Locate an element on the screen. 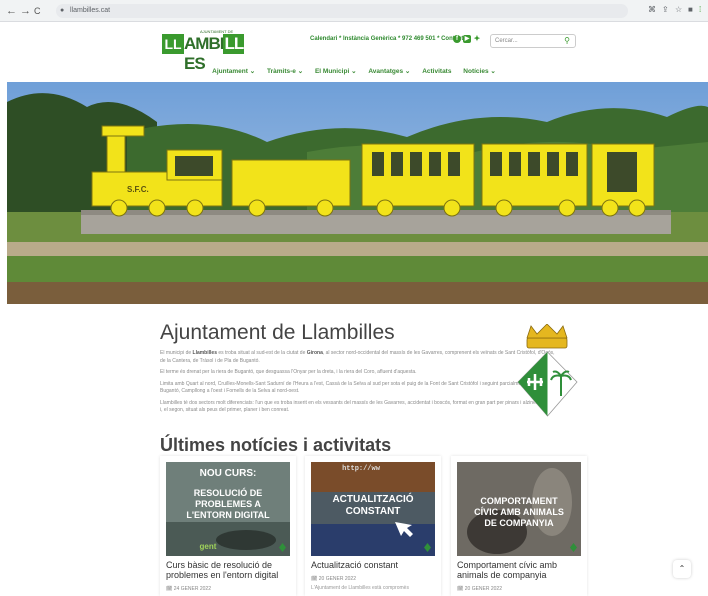 The height and width of the screenshot is (596, 708). profile-icon: ⁞ is located at coordinates (700, 9).